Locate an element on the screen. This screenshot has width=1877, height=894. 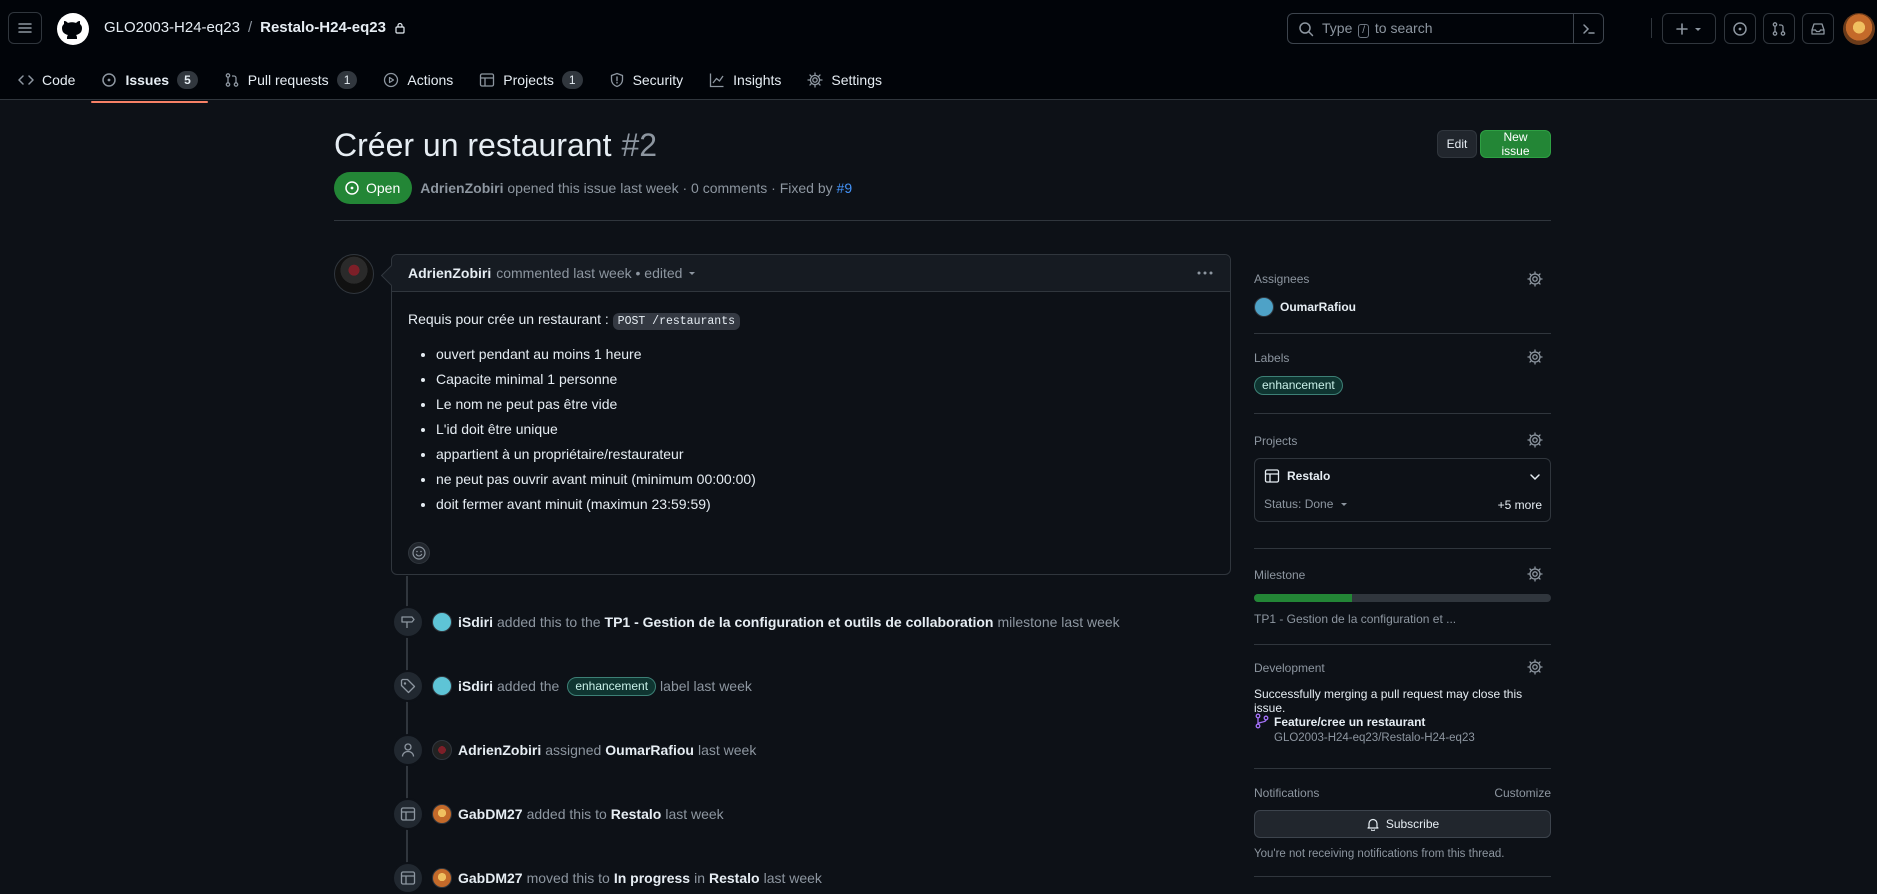
comment-options-button is located at coordinates (1205, 273).